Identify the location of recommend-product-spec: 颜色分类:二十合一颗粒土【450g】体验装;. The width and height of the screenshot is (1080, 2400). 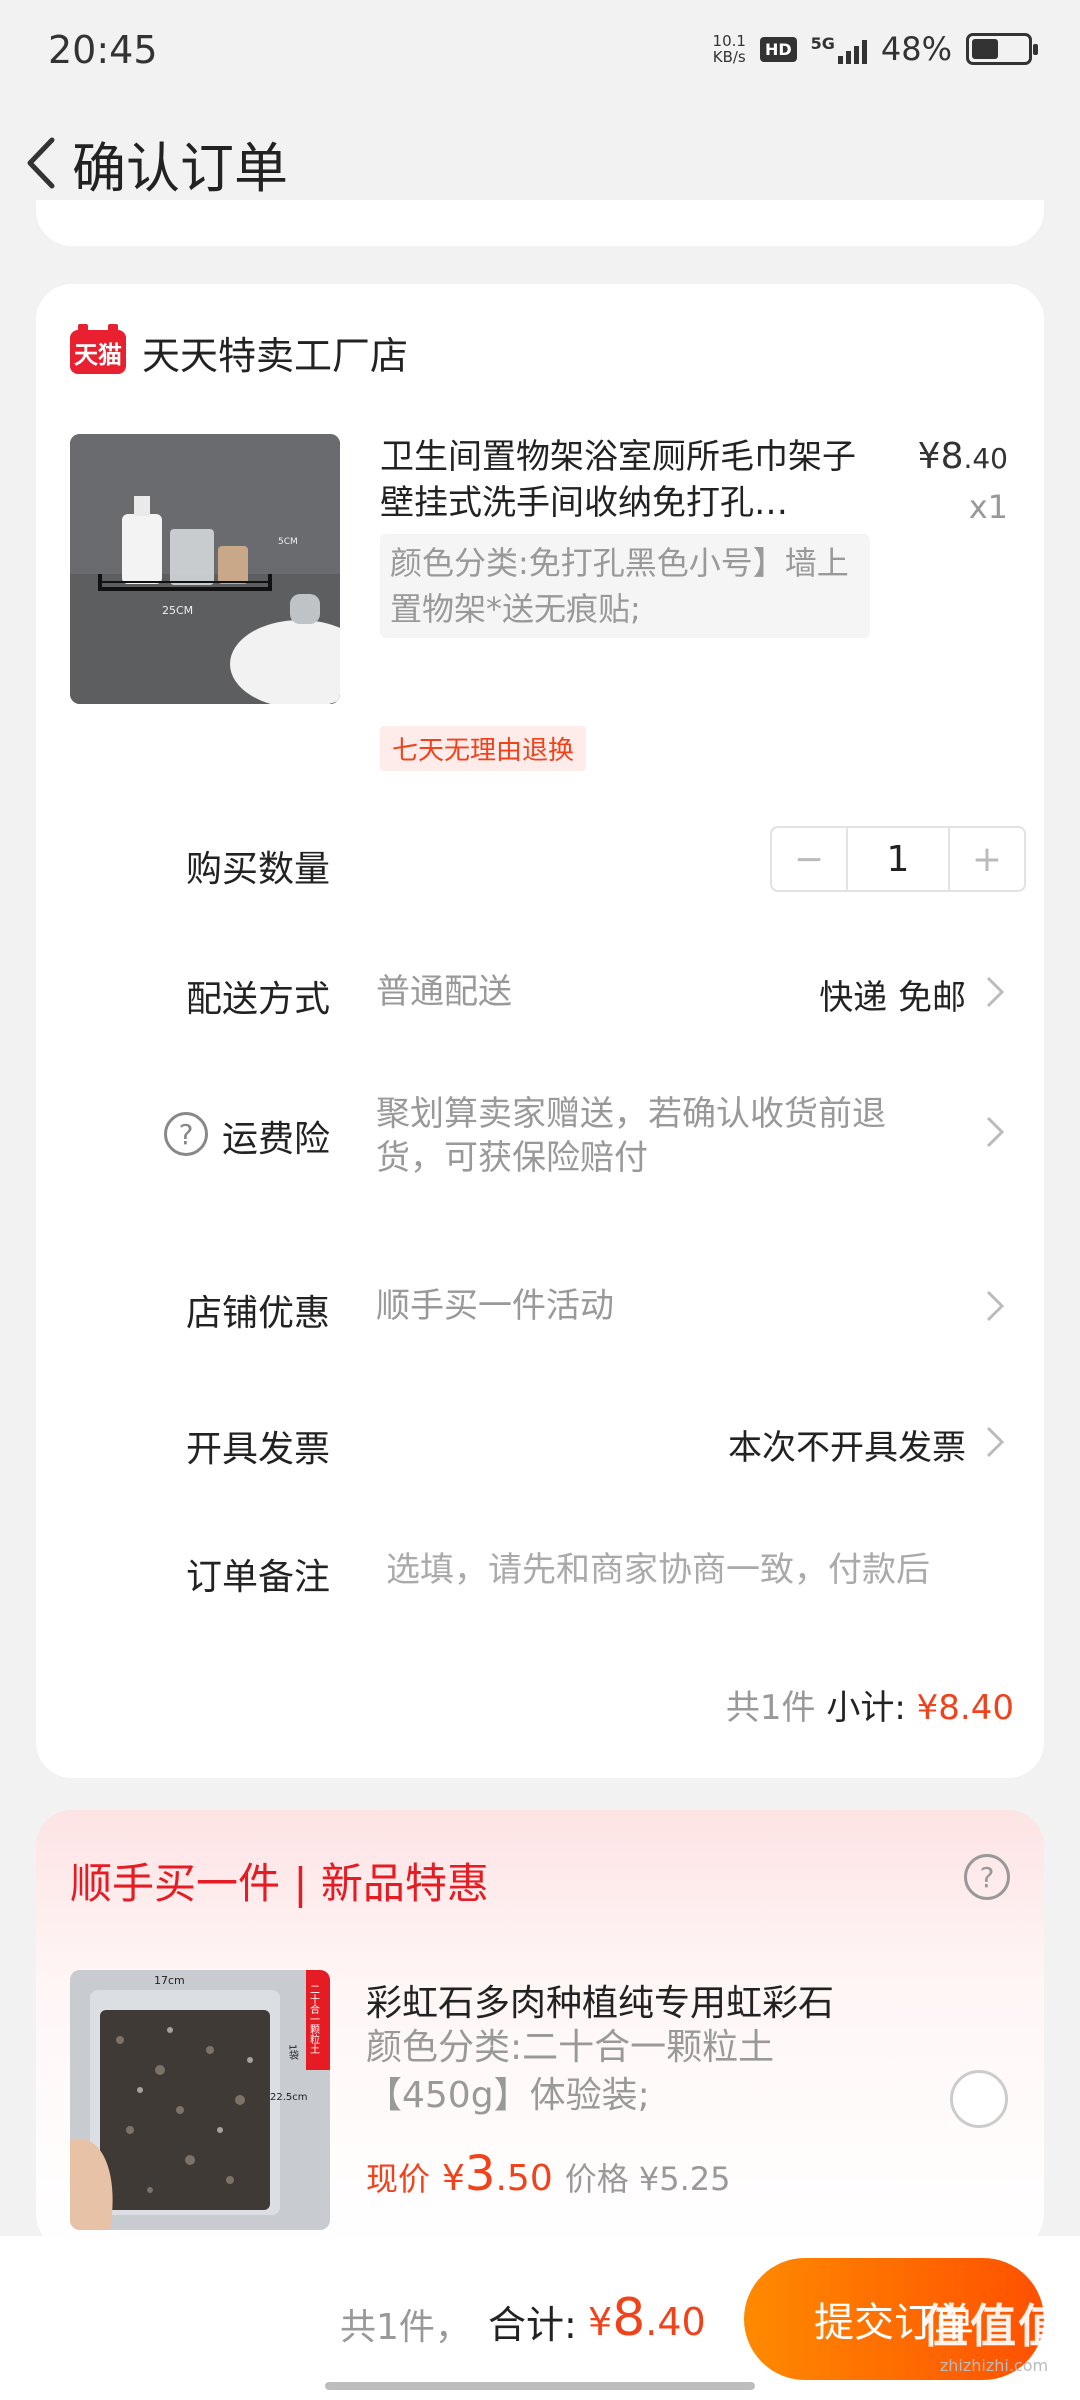
(570, 2071).